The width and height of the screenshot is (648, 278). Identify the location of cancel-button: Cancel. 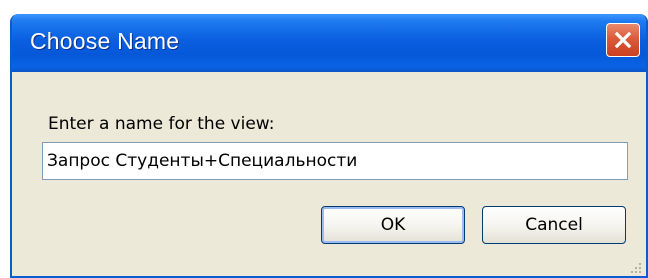
(554, 225).